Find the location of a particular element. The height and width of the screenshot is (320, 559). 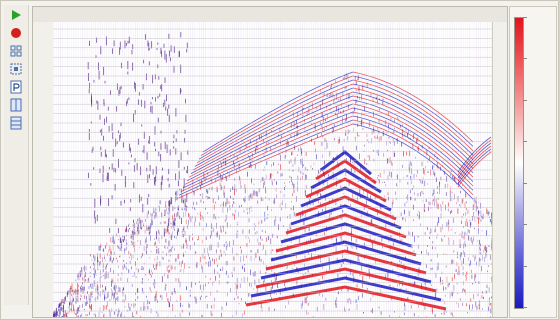

rows-button is located at coordinates (16, 123).